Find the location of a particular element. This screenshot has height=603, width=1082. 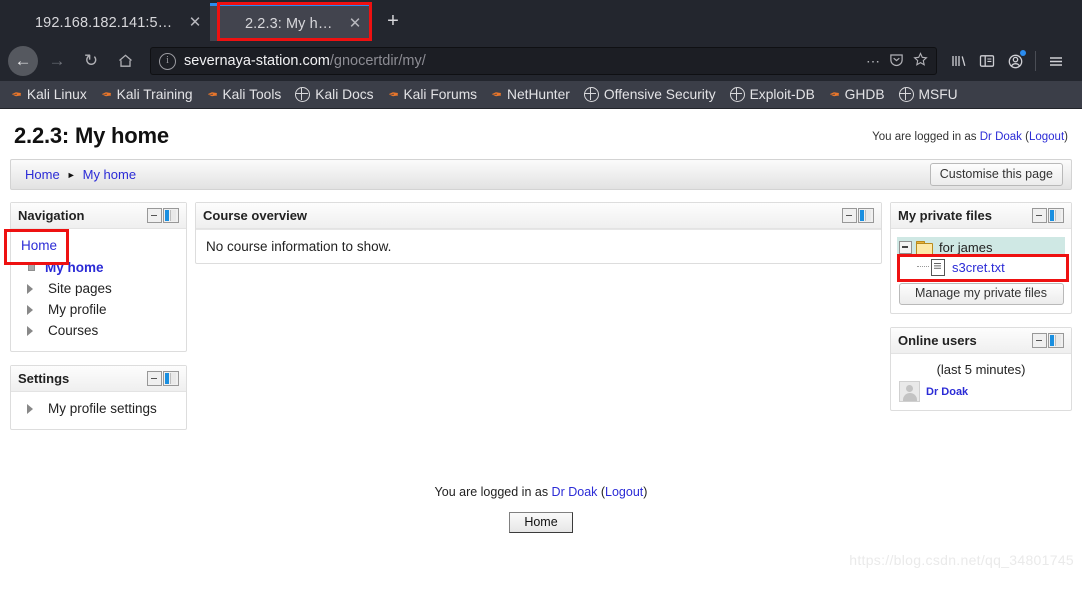

bookmark-label: MSFU is located at coordinates (938, 94).